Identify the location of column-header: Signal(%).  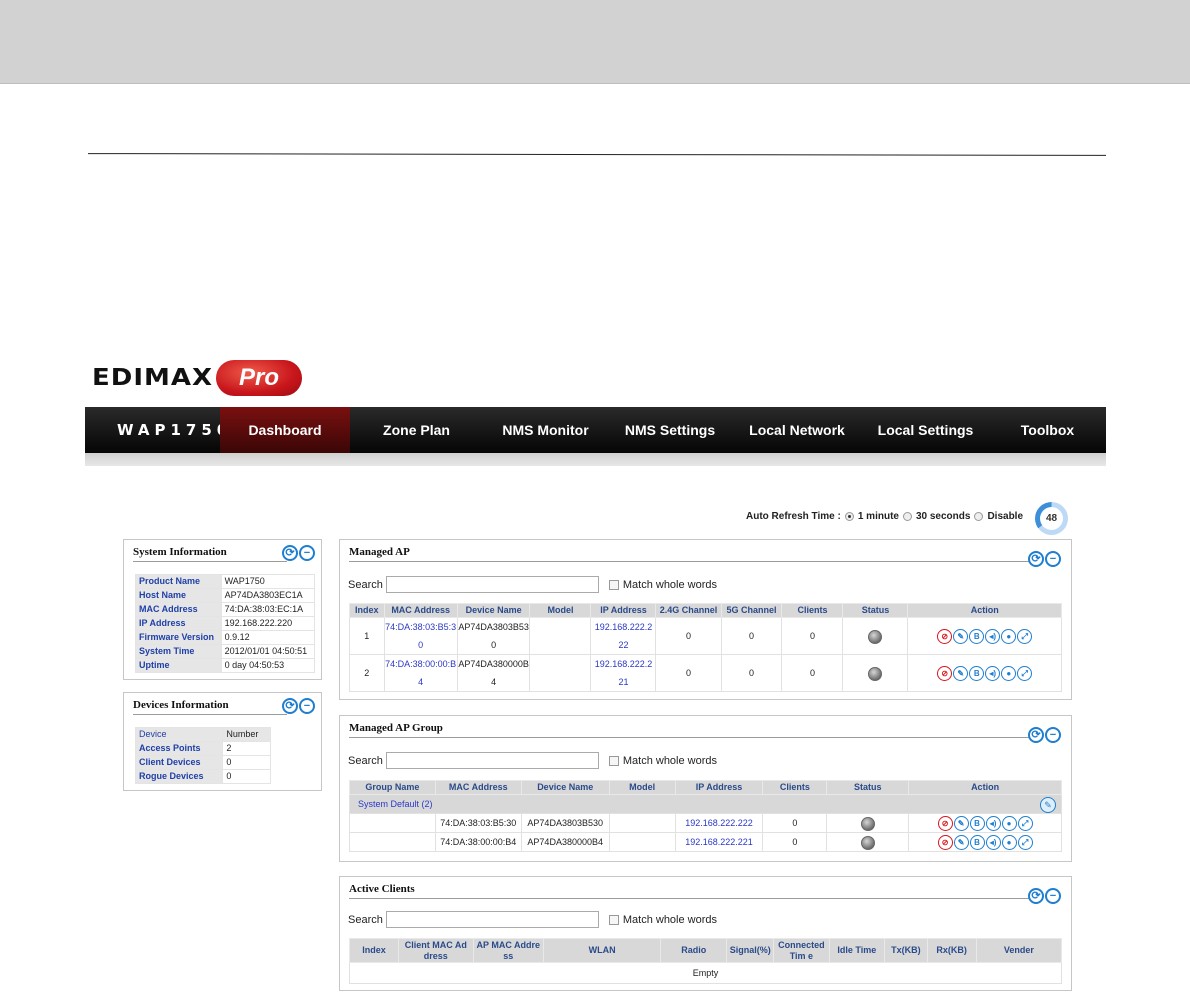
(750, 950).